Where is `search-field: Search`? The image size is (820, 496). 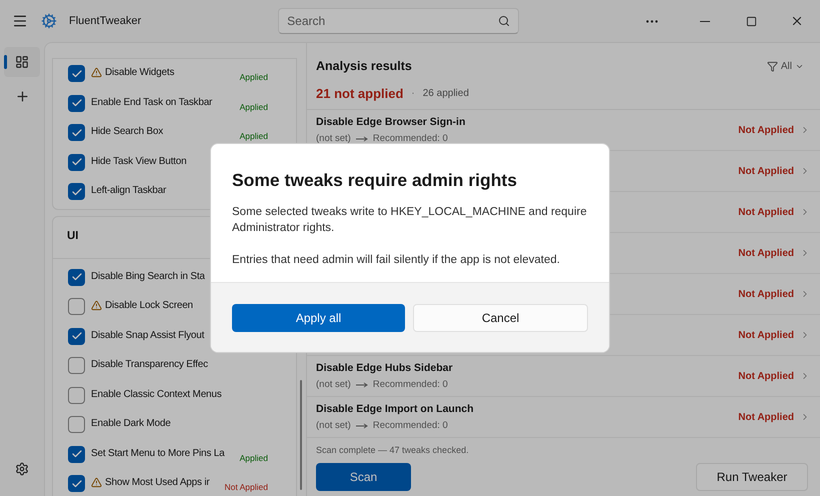 search-field: Search is located at coordinates (399, 21).